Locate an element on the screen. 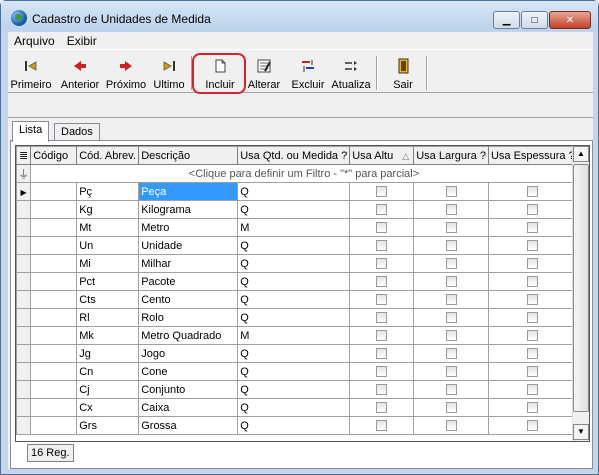 This screenshot has height=475, width=599. table-row: Mt Metro M is located at coordinates (297, 227).